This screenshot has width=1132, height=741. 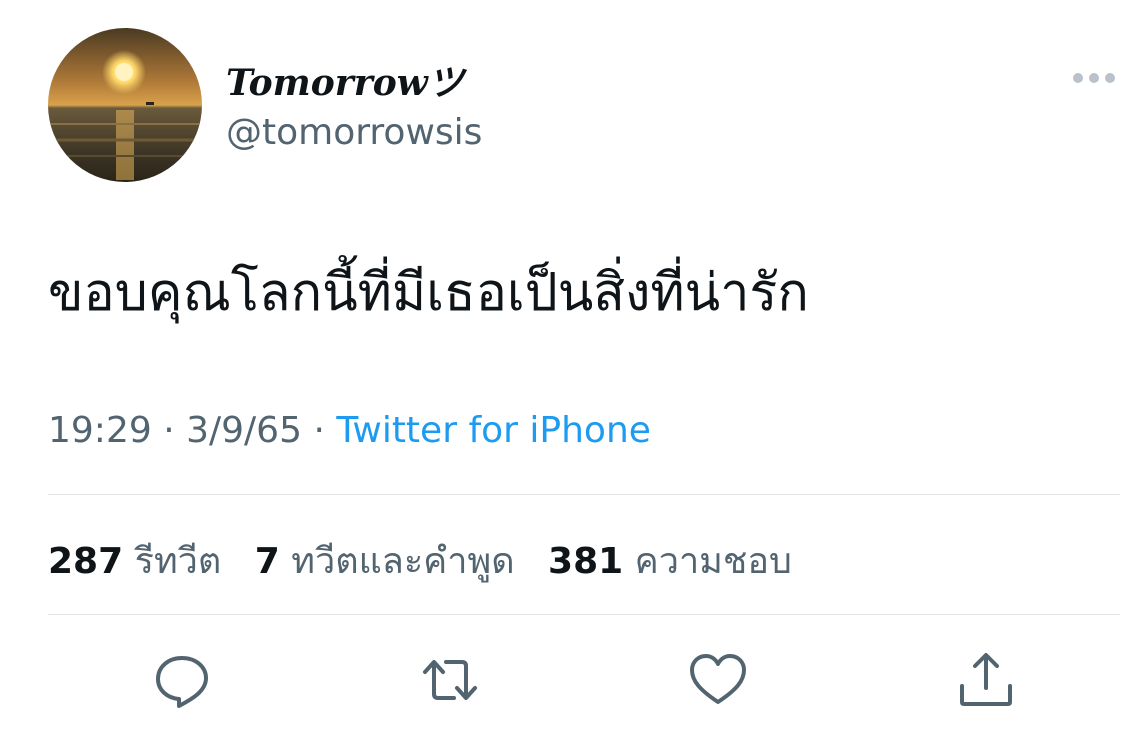 I want to click on likes-stat: 381 ความชอบ, so click(x=670, y=561).